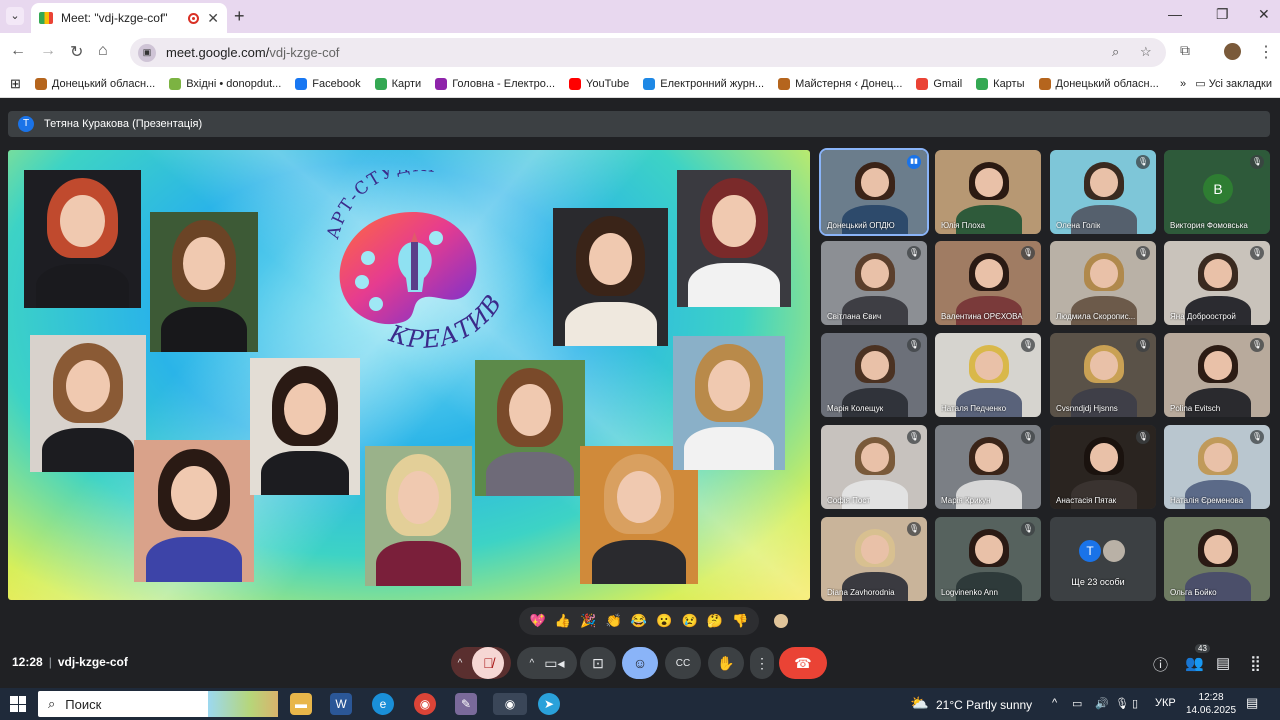 The image size is (1280, 720). What do you see at coordinates (690, 621) in the screenshot?
I see `reaction-emoji-button: 😢` at bounding box center [690, 621].